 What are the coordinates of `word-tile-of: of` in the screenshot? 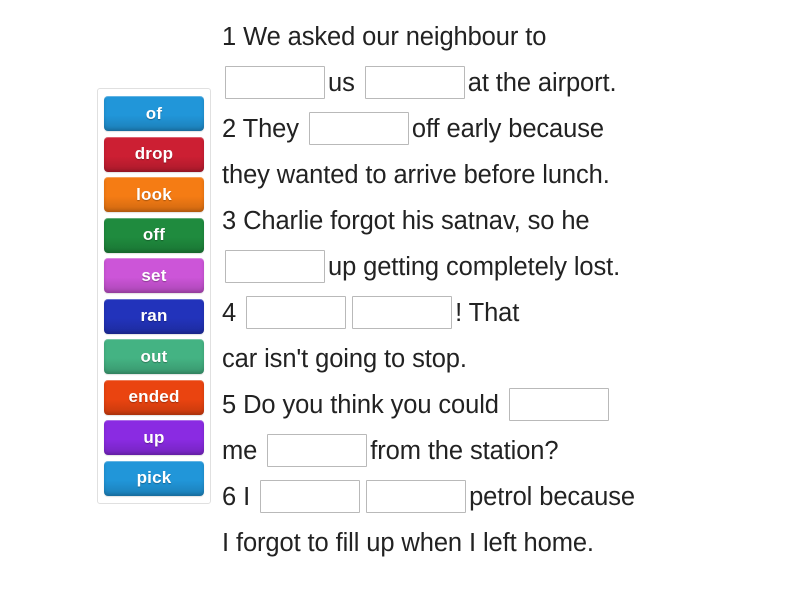 It's located at (154, 113).